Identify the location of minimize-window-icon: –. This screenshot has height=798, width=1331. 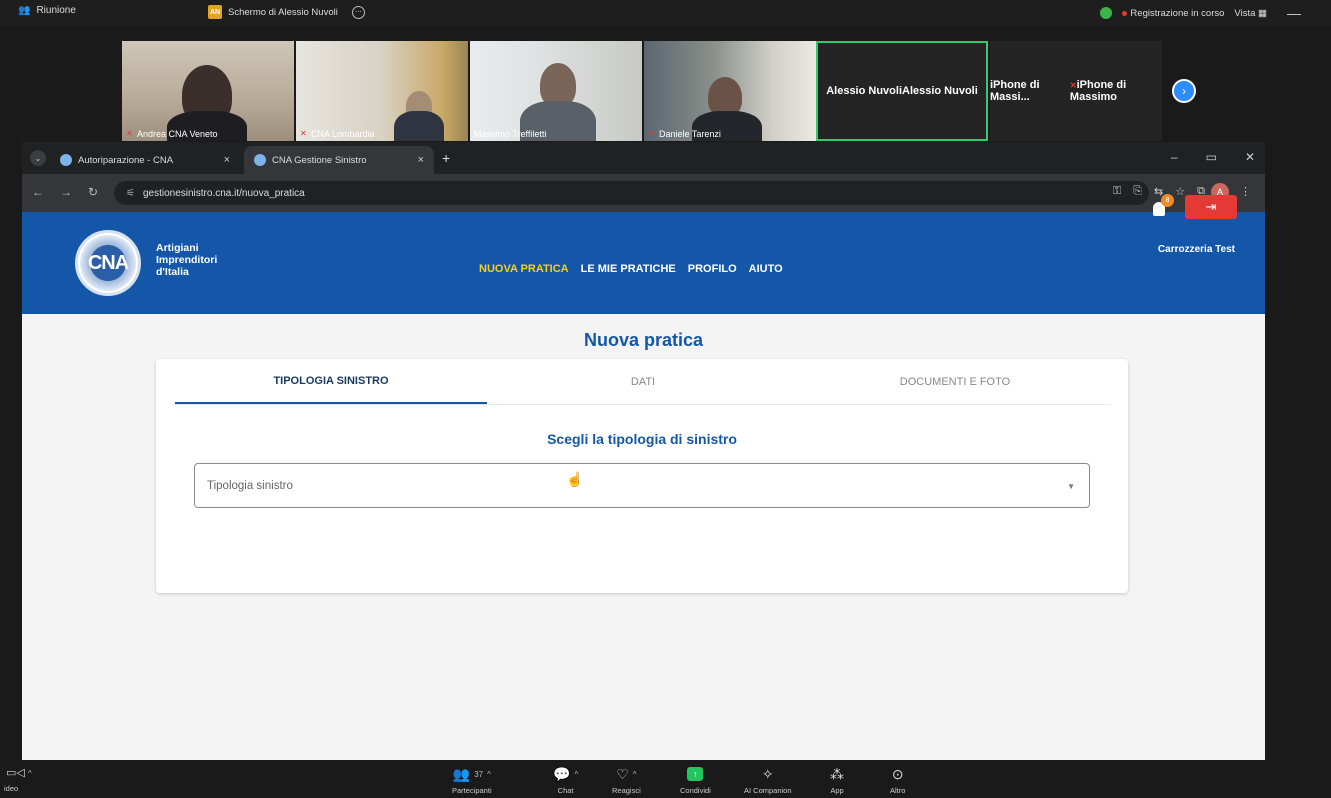
(1174, 157).